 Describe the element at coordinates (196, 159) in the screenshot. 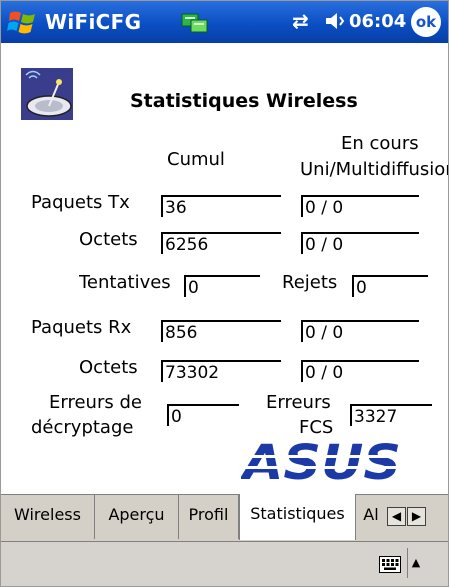

I see `column-cumul-label: Cumul` at that location.